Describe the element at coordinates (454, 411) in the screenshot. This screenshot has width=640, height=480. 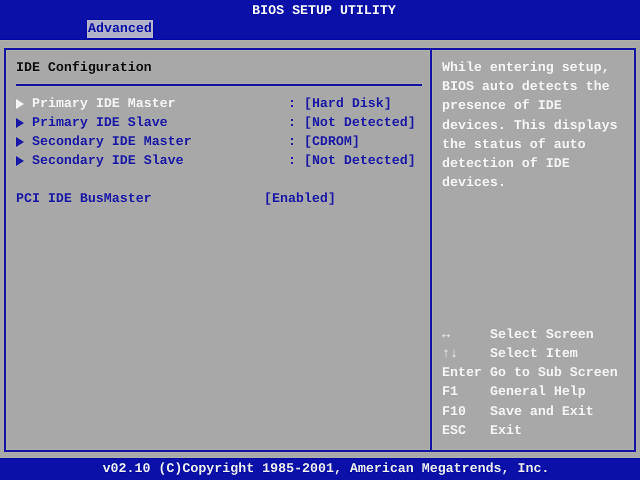
I see `key-name: F10` at that location.